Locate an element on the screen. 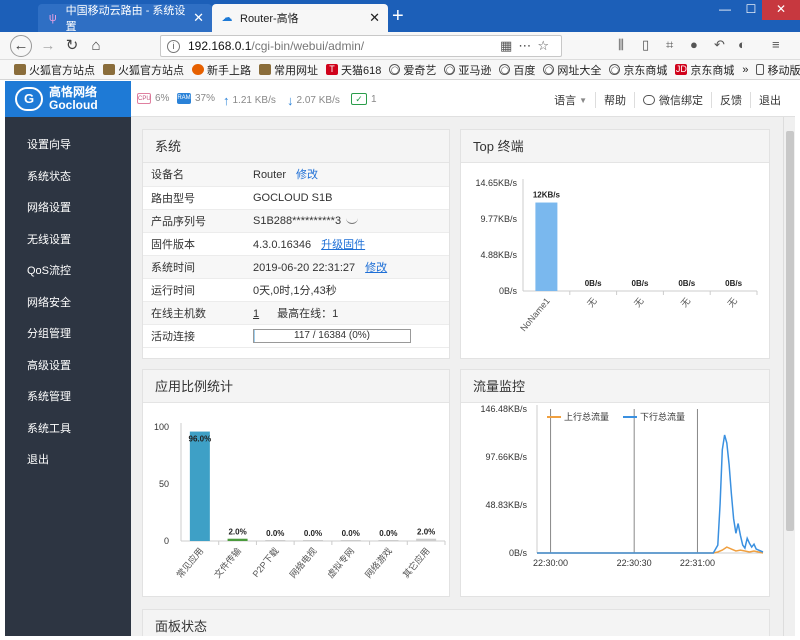 Image resolution: width=800 pixels, height=640 pixels. qr-code-icon: ▦ is located at coordinates (509, 45).